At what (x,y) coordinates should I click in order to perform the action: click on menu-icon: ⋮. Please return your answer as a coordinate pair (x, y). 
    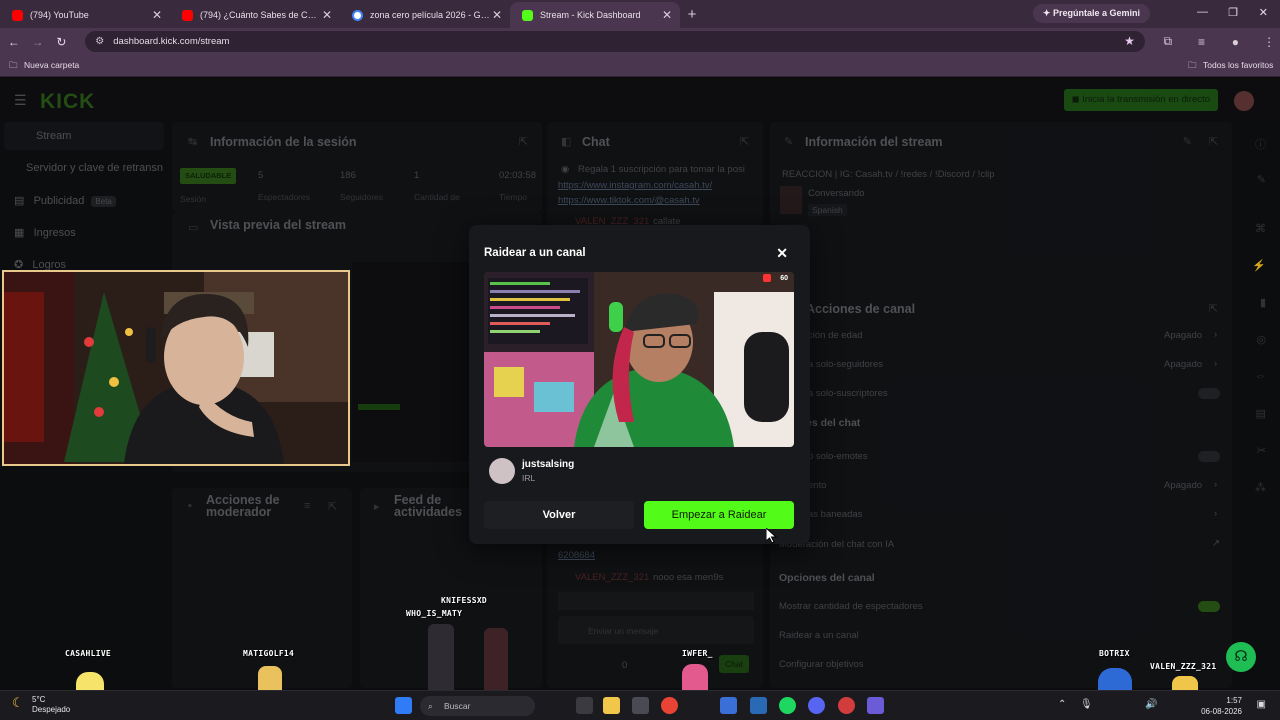
    Looking at the image, I should click on (1269, 42).